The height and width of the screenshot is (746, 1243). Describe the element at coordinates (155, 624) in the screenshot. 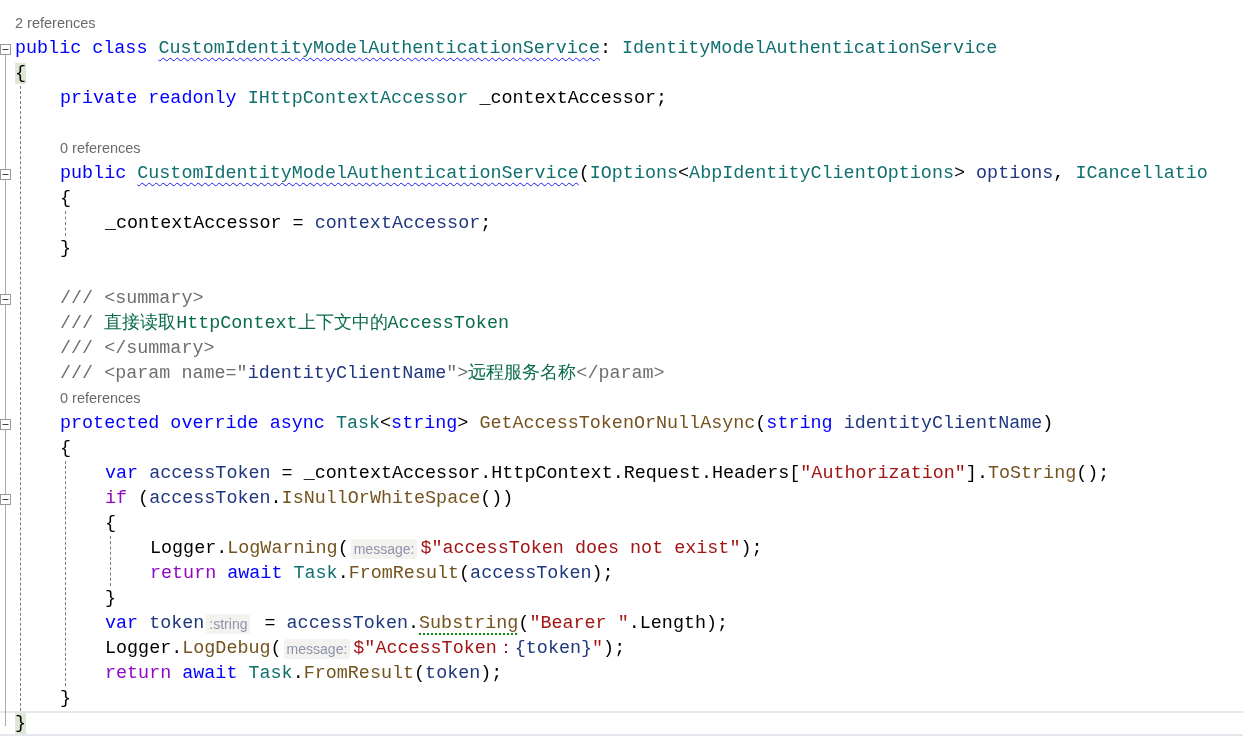

I see `code-text: var token` at that location.